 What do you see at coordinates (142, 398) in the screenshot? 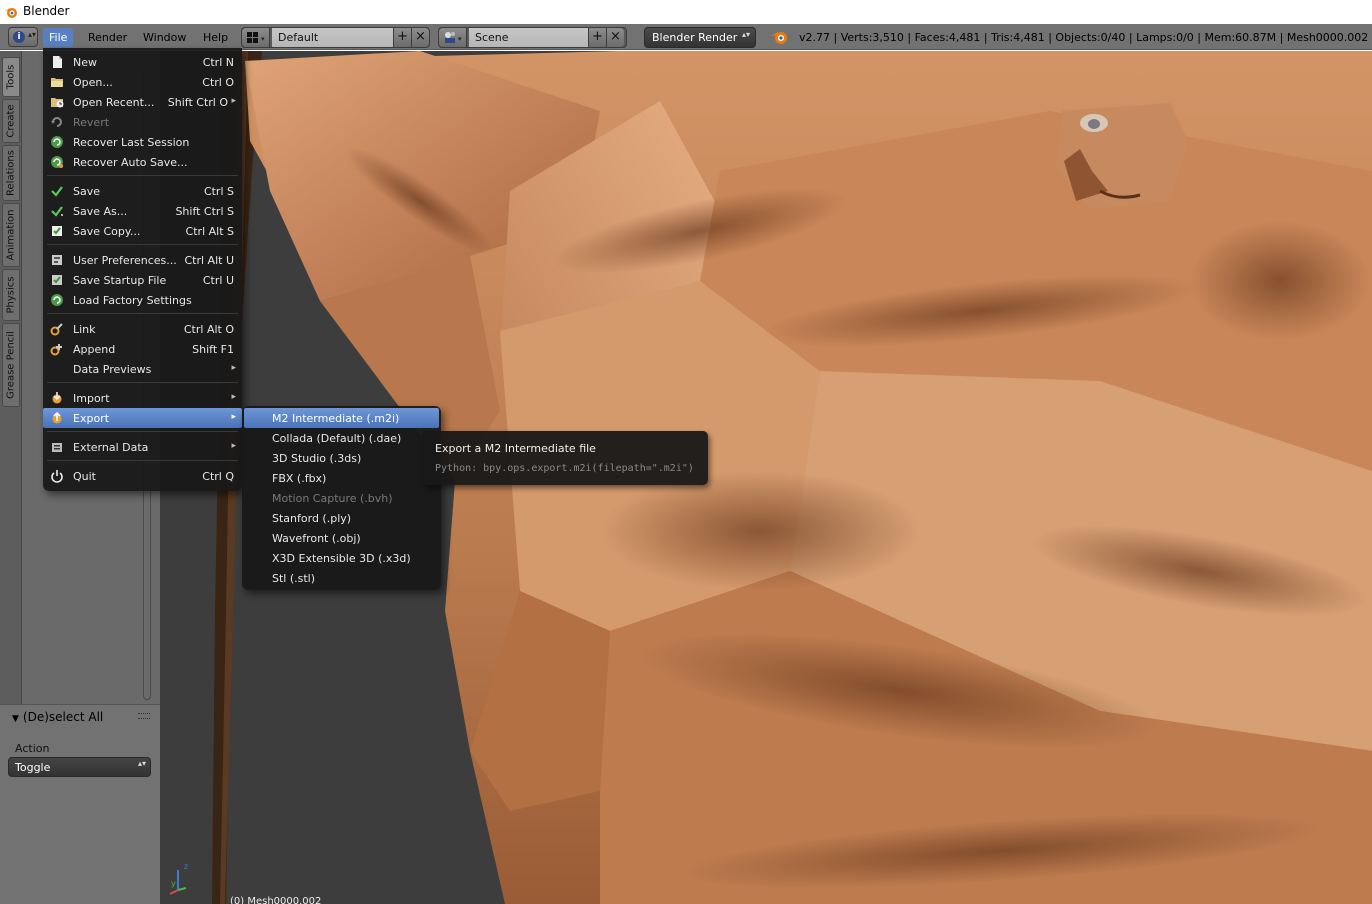
I see `menu-item-import: Import ▸` at bounding box center [142, 398].